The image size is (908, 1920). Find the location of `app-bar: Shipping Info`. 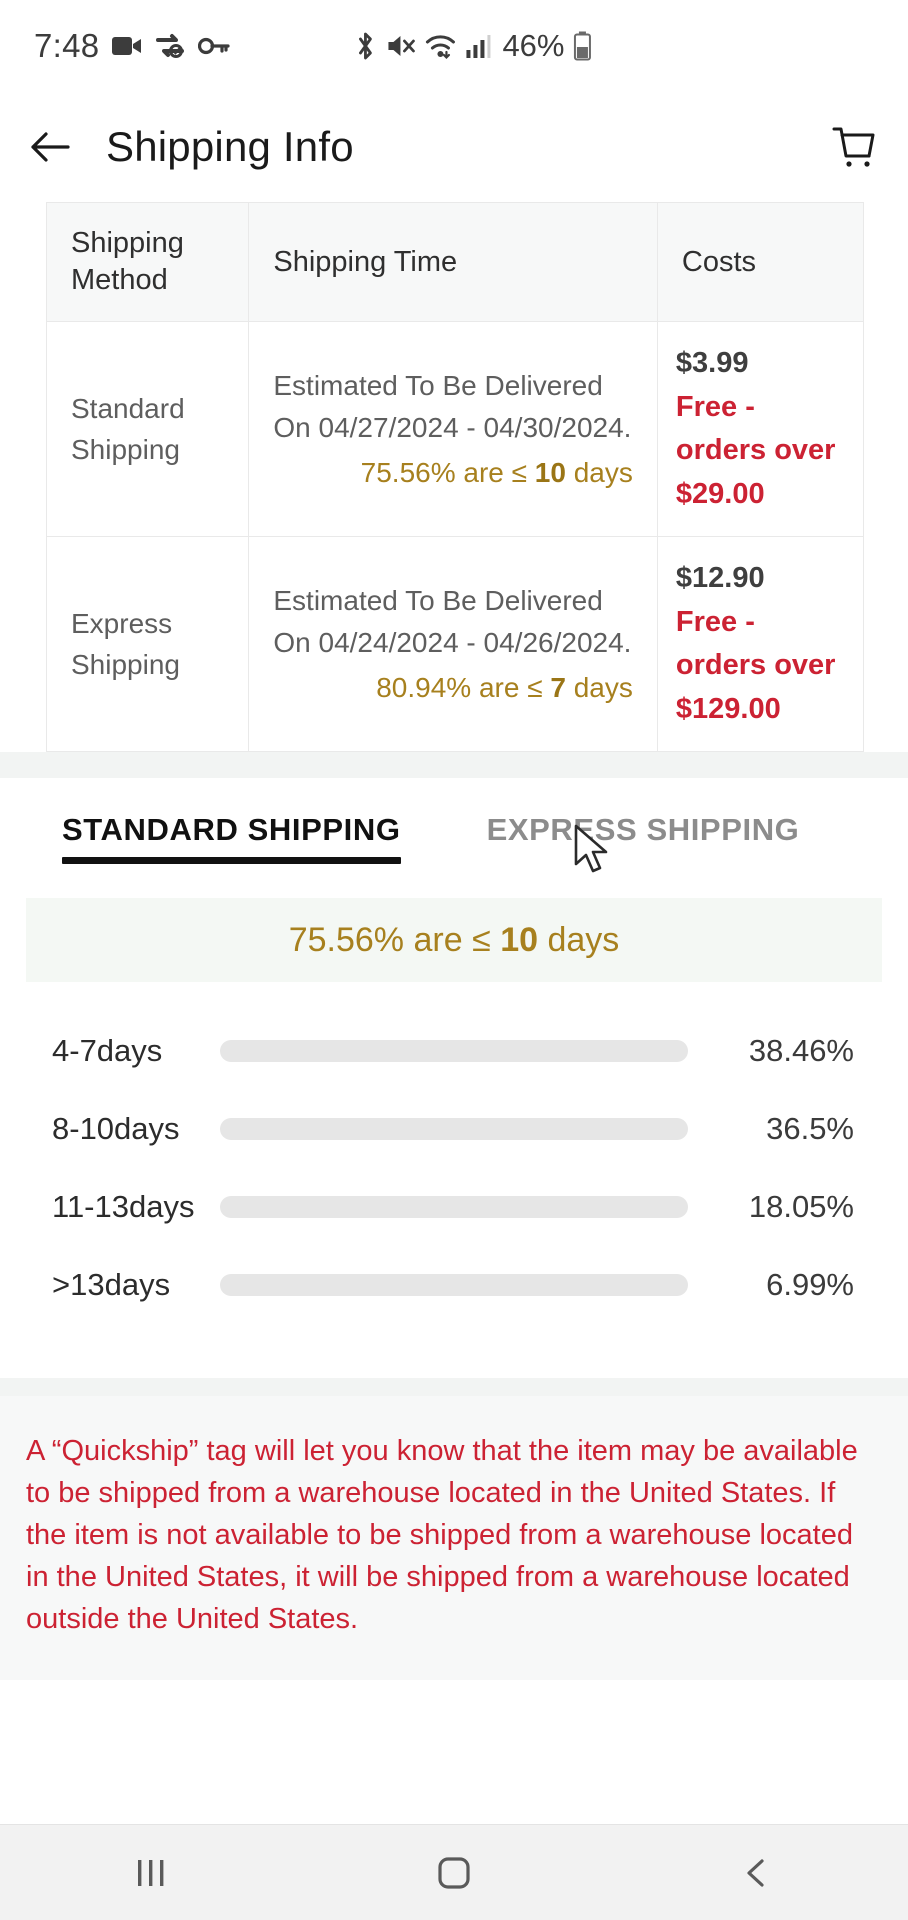

app-bar: Shipping Info is located at coordinates (454, 147).